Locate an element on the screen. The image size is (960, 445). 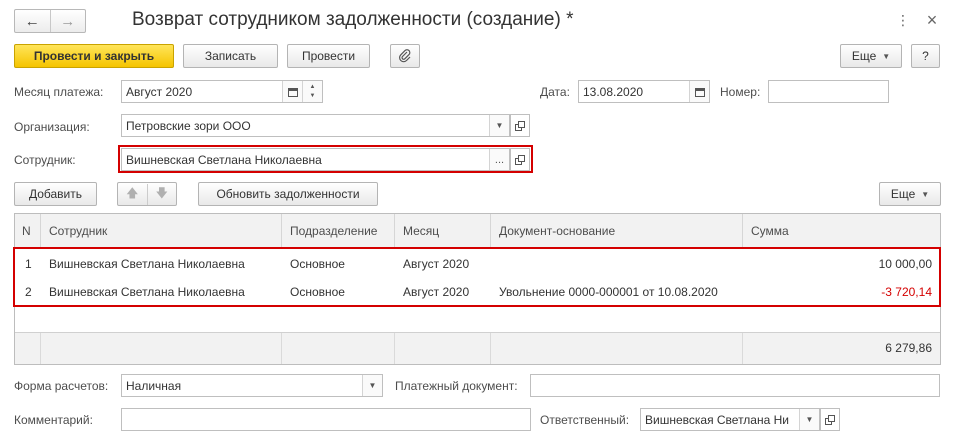
column-employee: Сотрудник is located at coordinates (161, 231).